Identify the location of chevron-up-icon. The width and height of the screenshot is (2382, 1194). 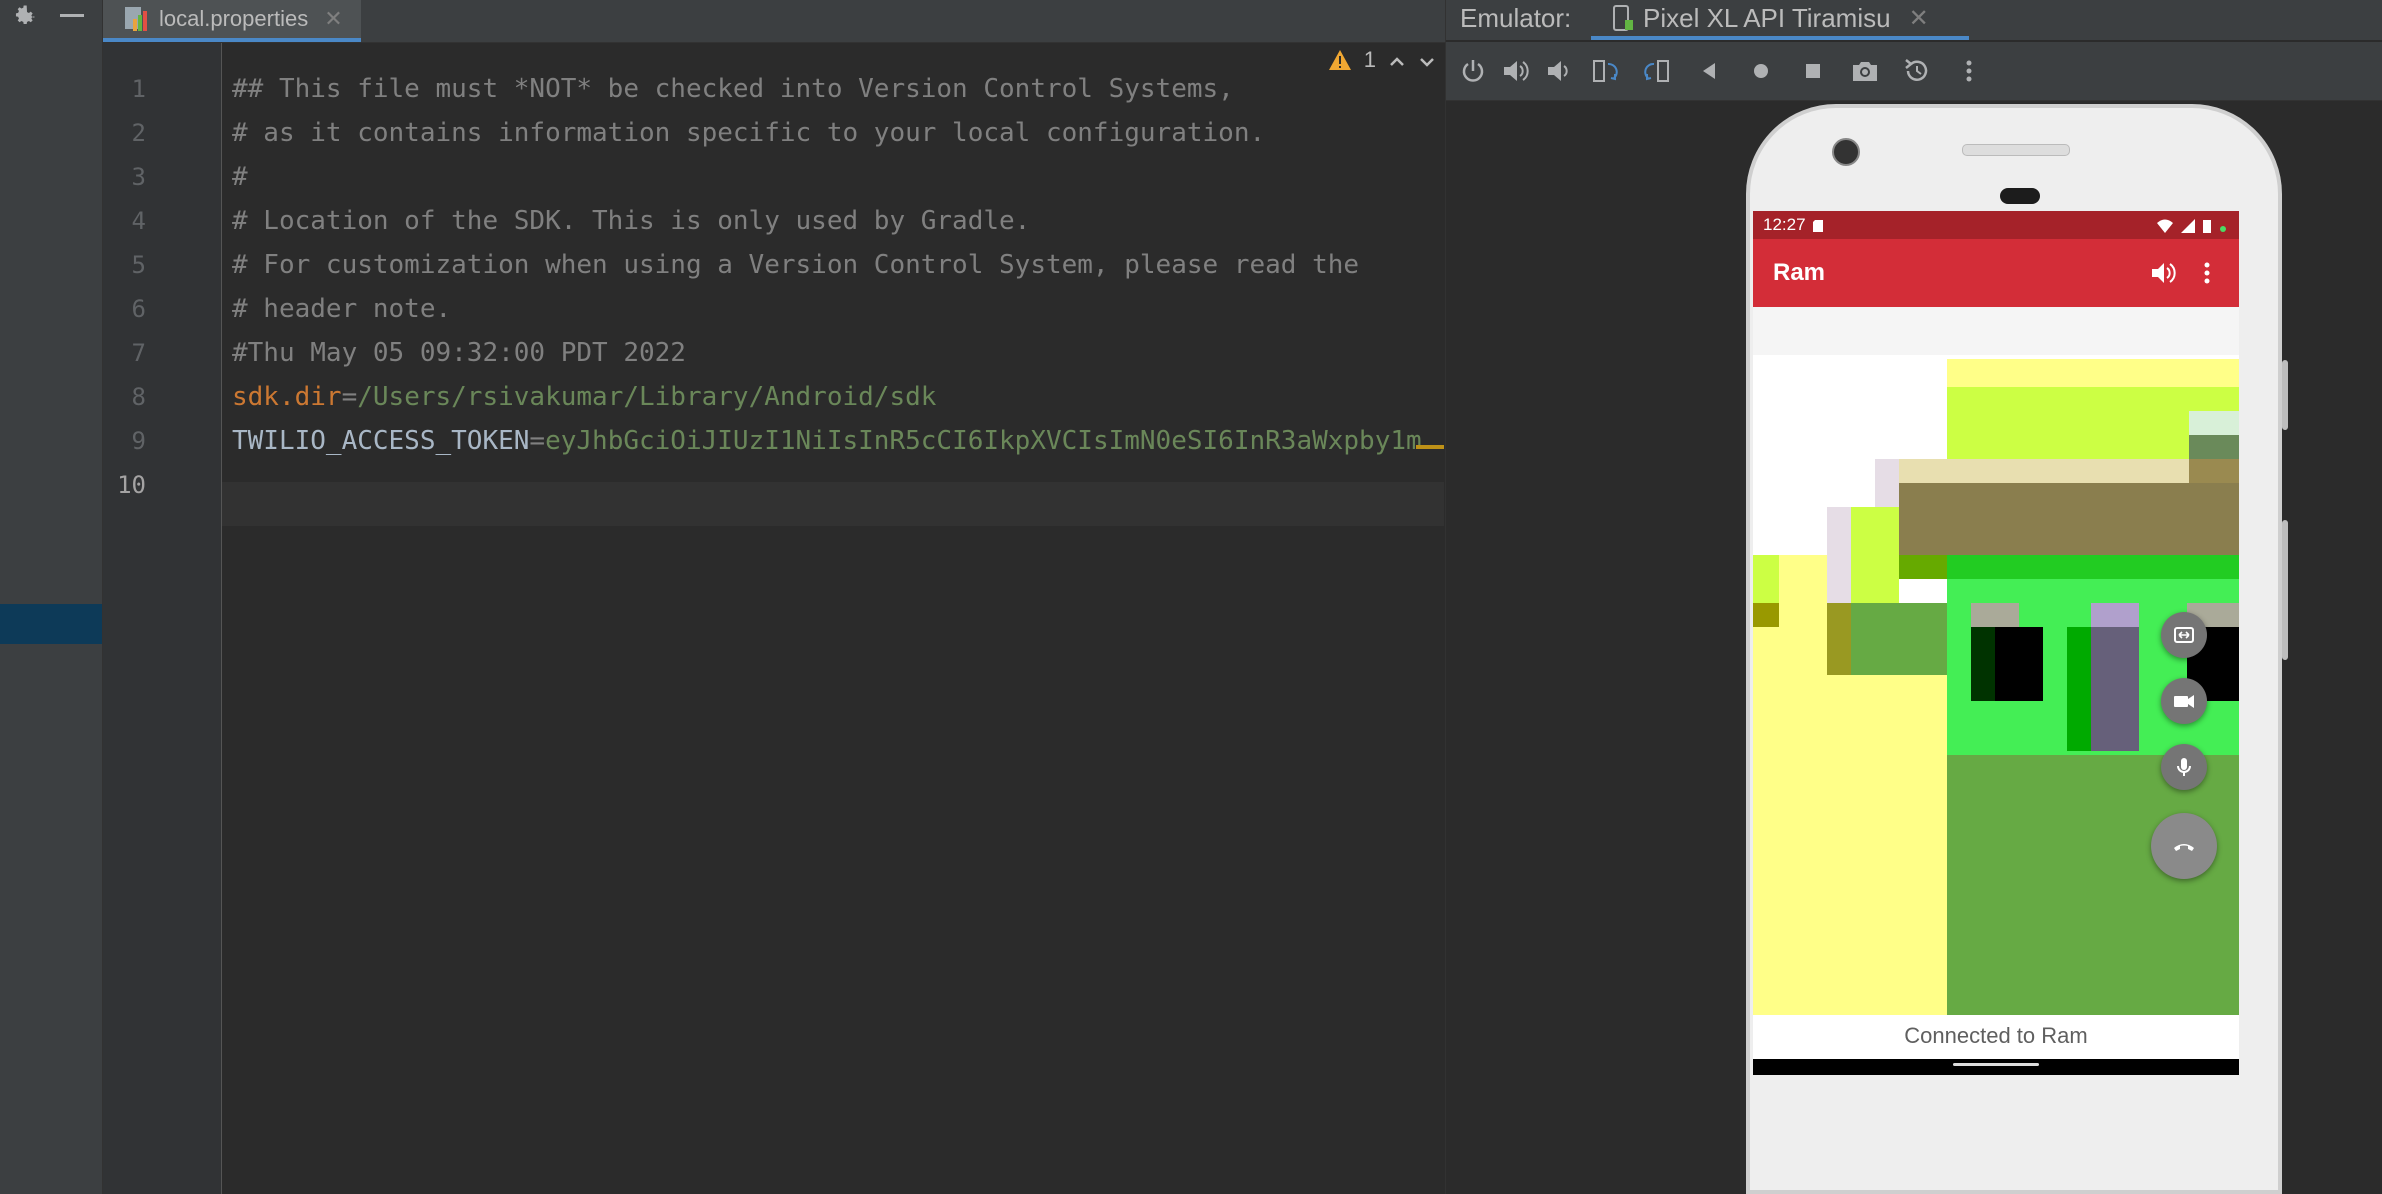
(1397, 60).